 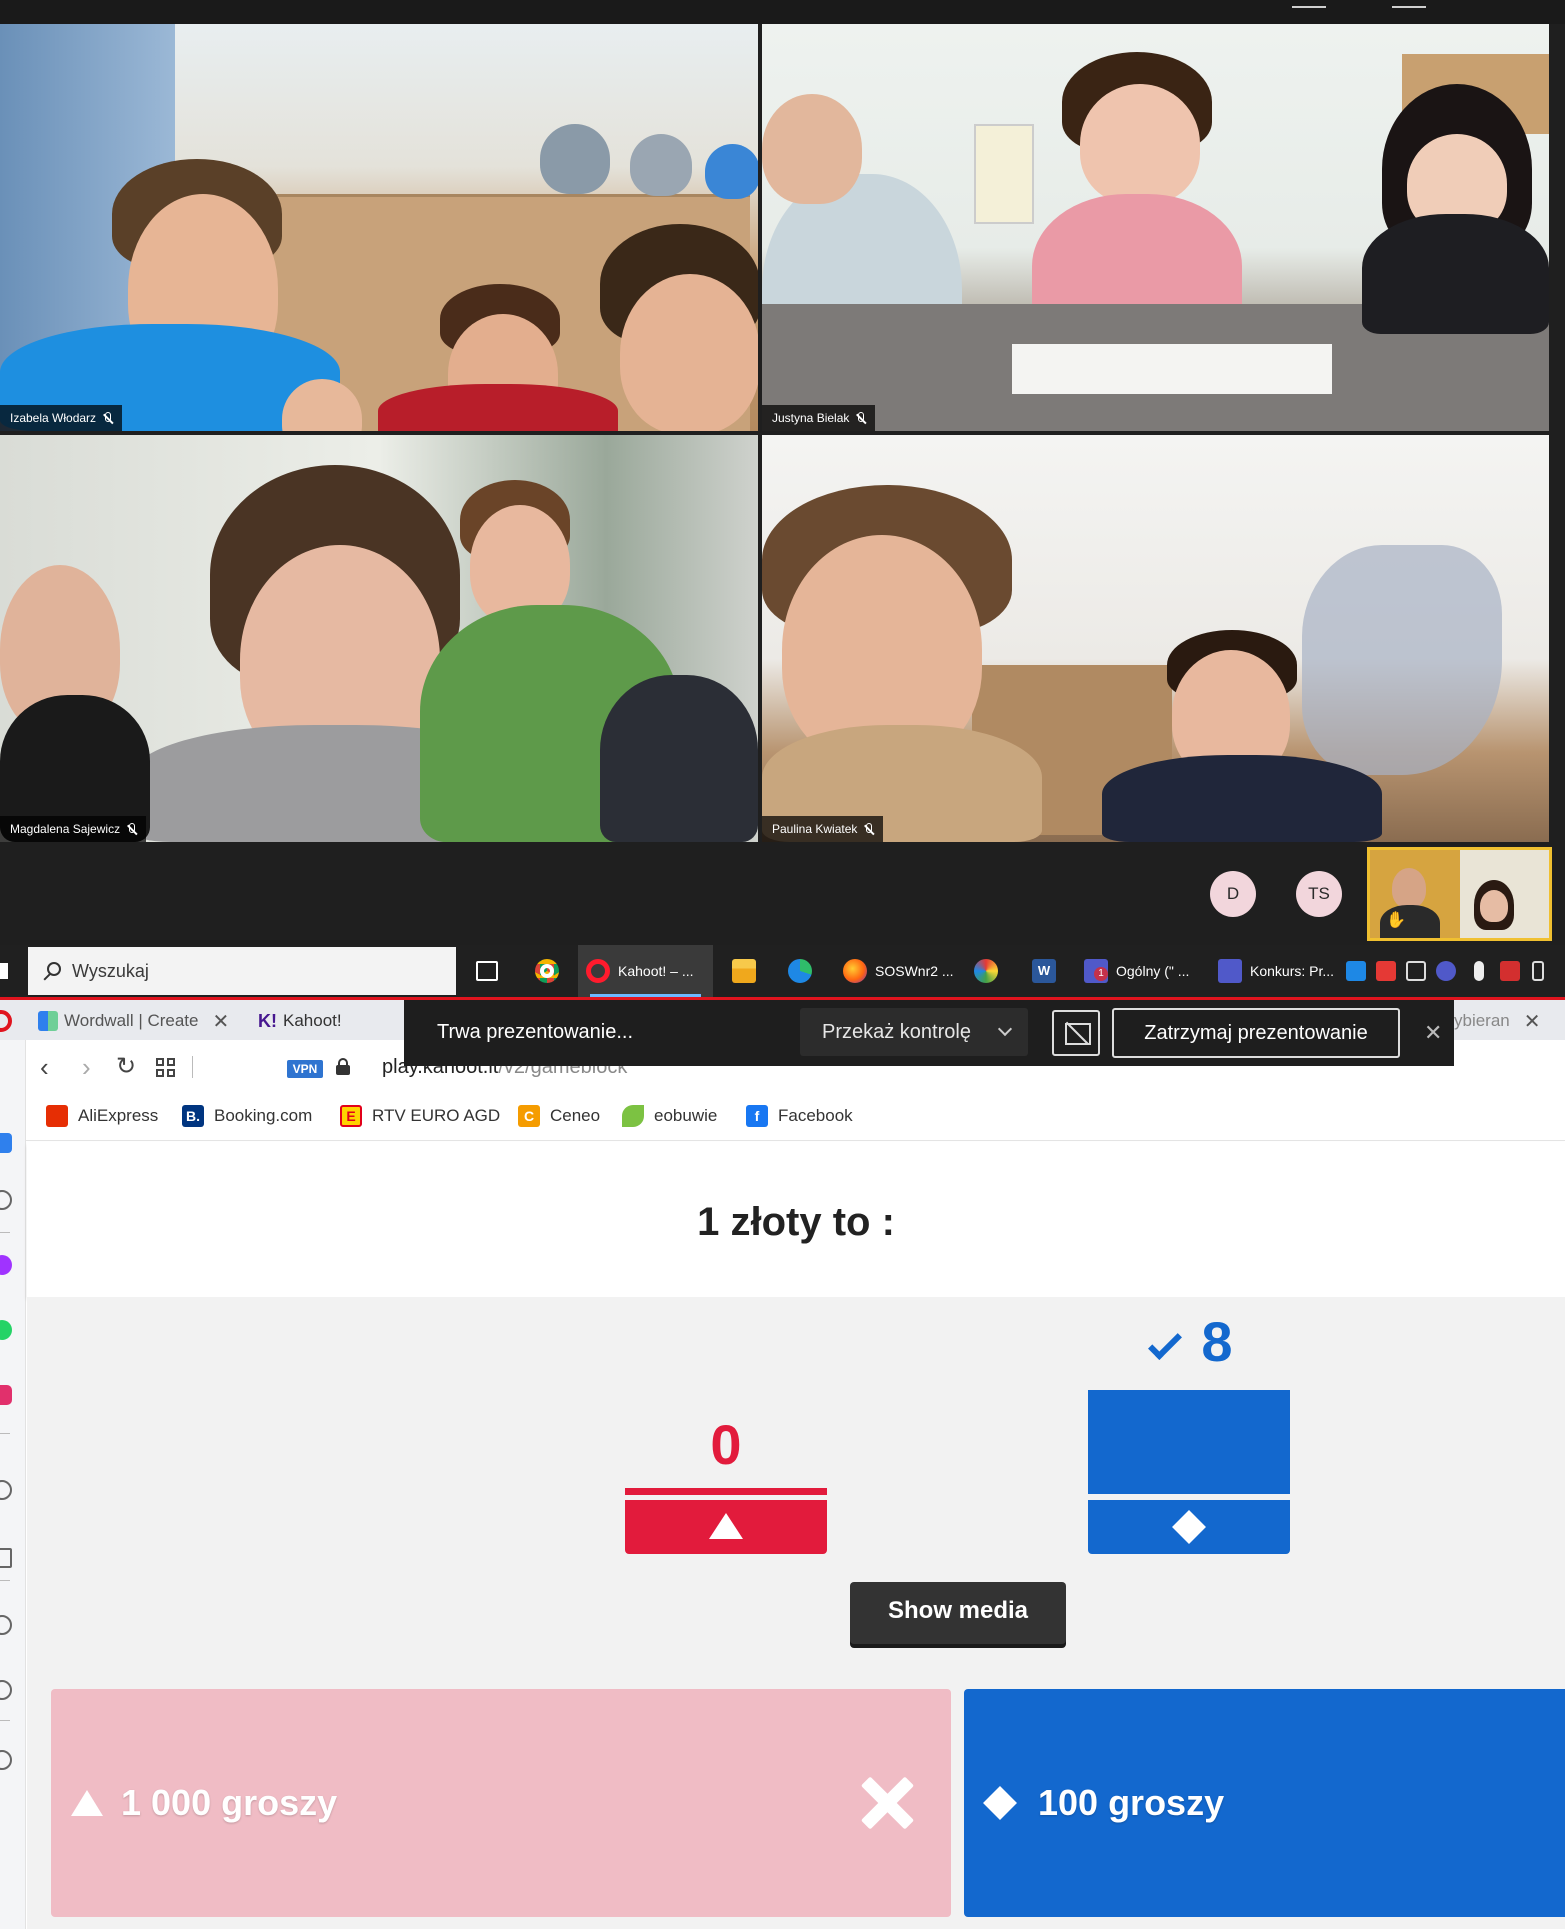 I want to click on answer-option-triangle: 1 000 groszy, so click(x=501, y=1803).